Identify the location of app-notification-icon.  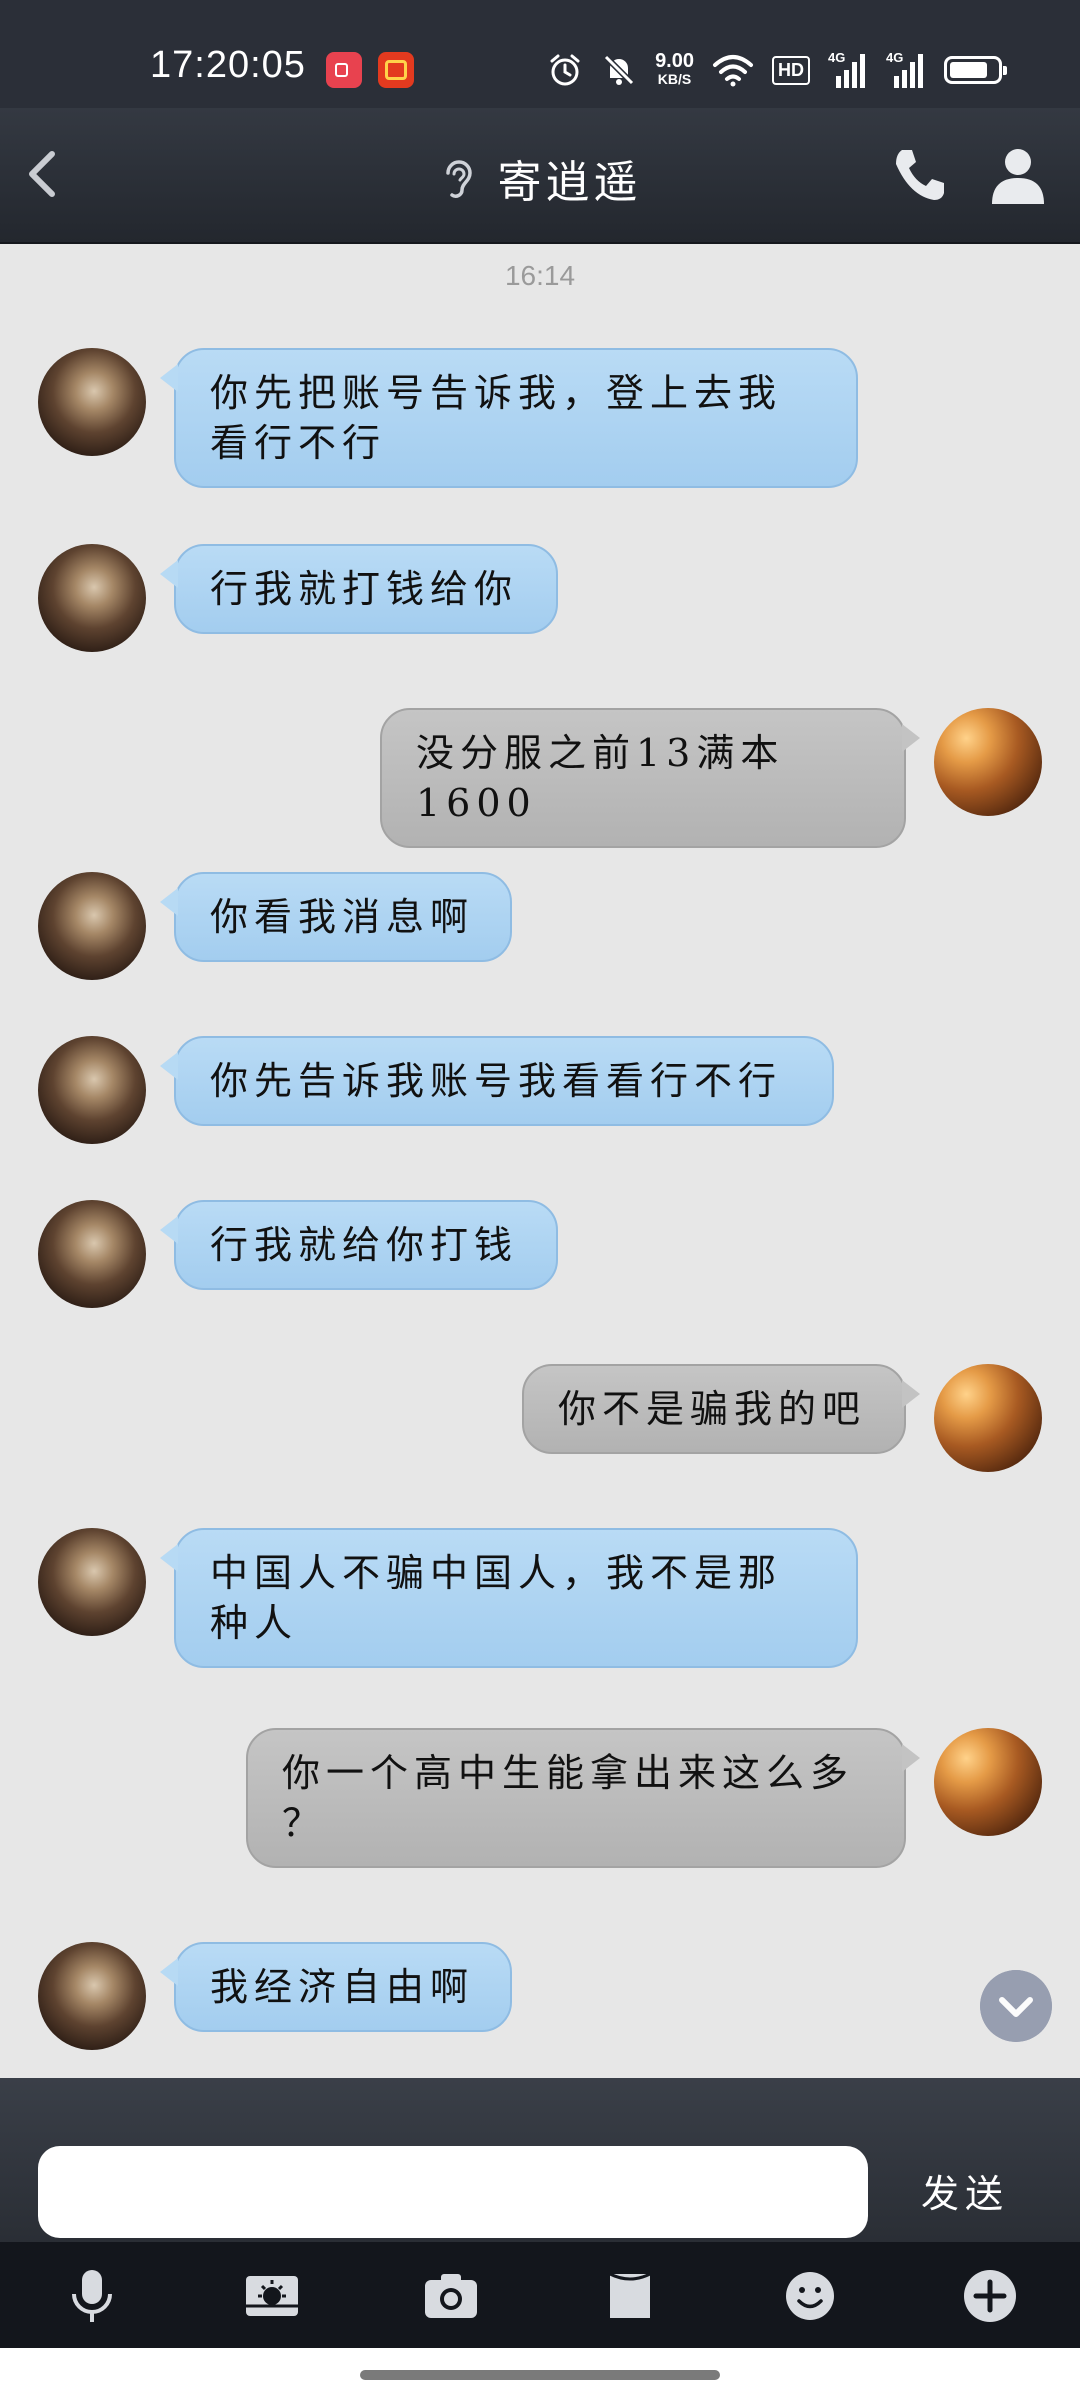
(396, 70).